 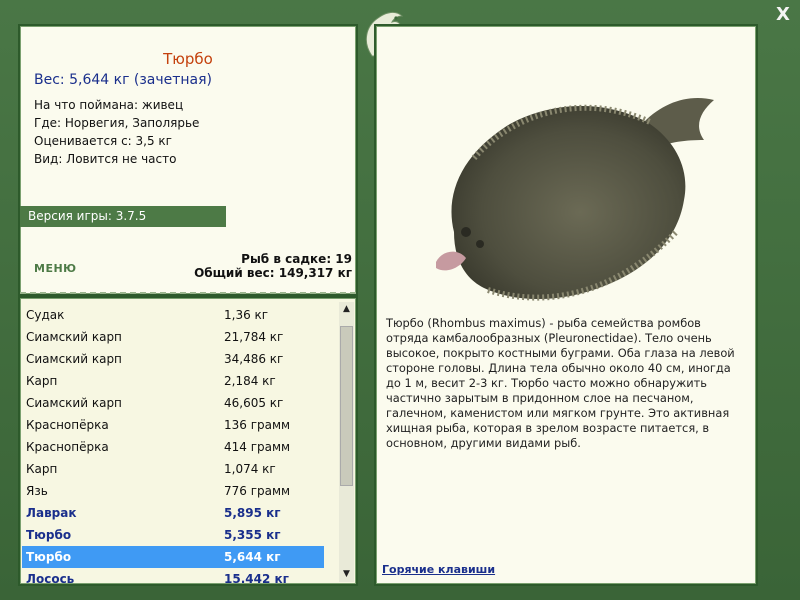 I want to click on list-item-name: Язь, so click(x=37, y=491).